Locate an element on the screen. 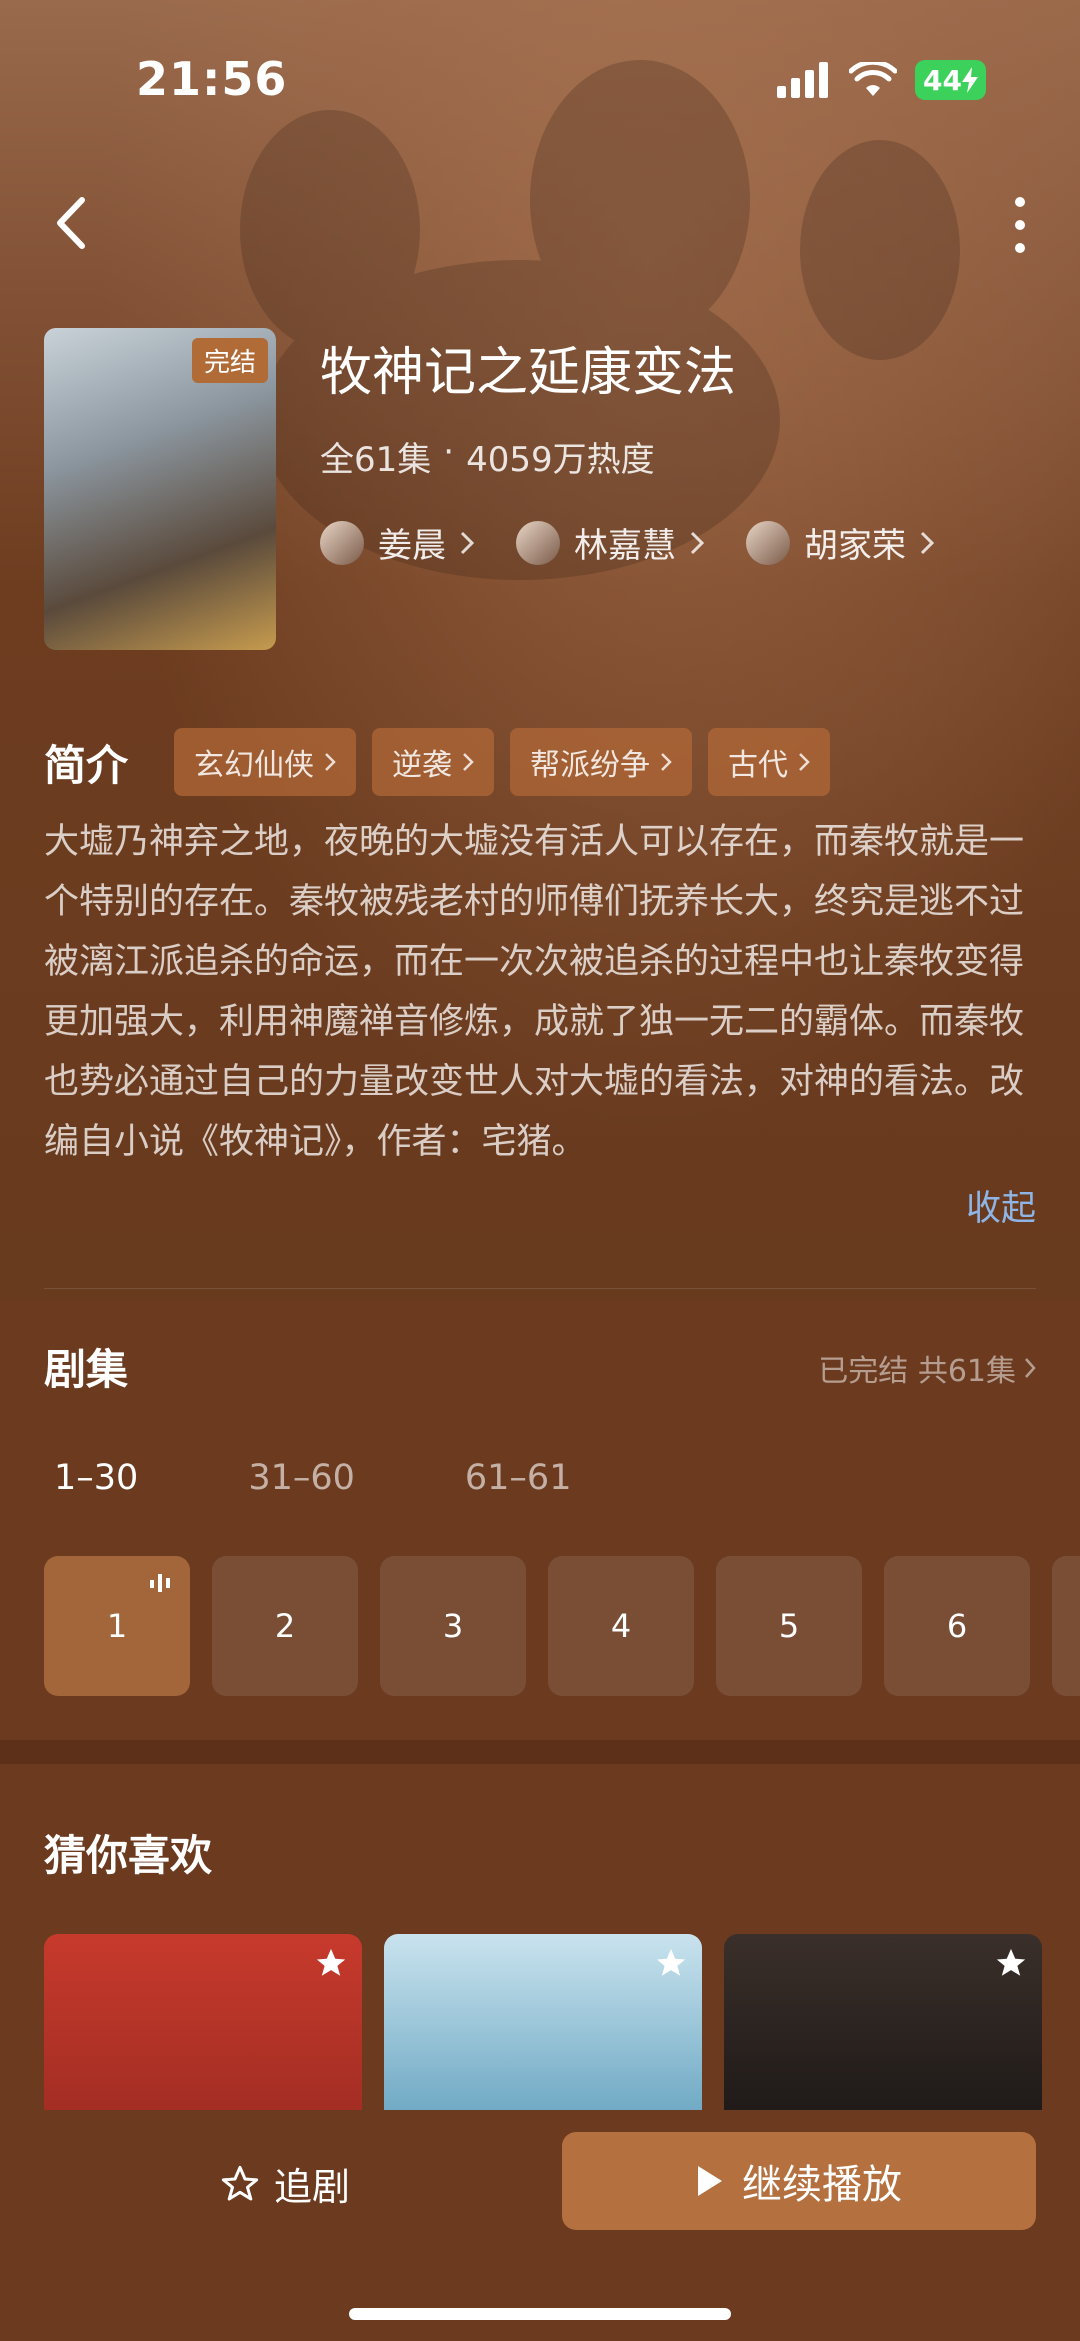 This screenshot has height=2341, width=1080. star-outline-icon is located at coordinates (240, 2182).